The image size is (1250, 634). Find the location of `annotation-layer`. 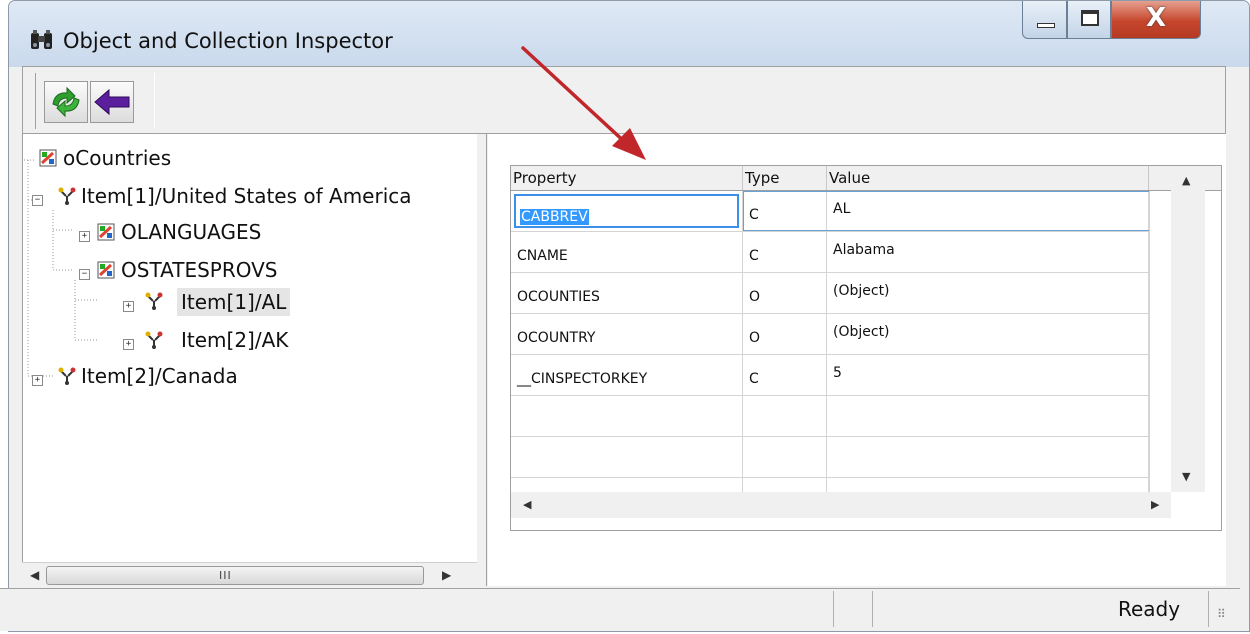

annotation-layer is located at coordinates (583, 103).